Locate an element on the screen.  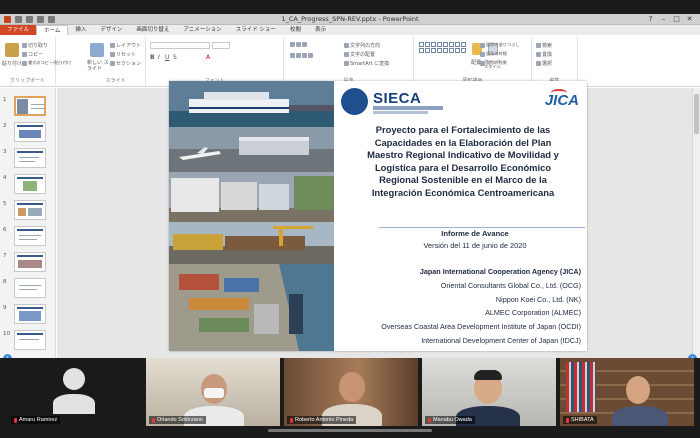
tab-file: ファイル is located at coordinates (18, 30).